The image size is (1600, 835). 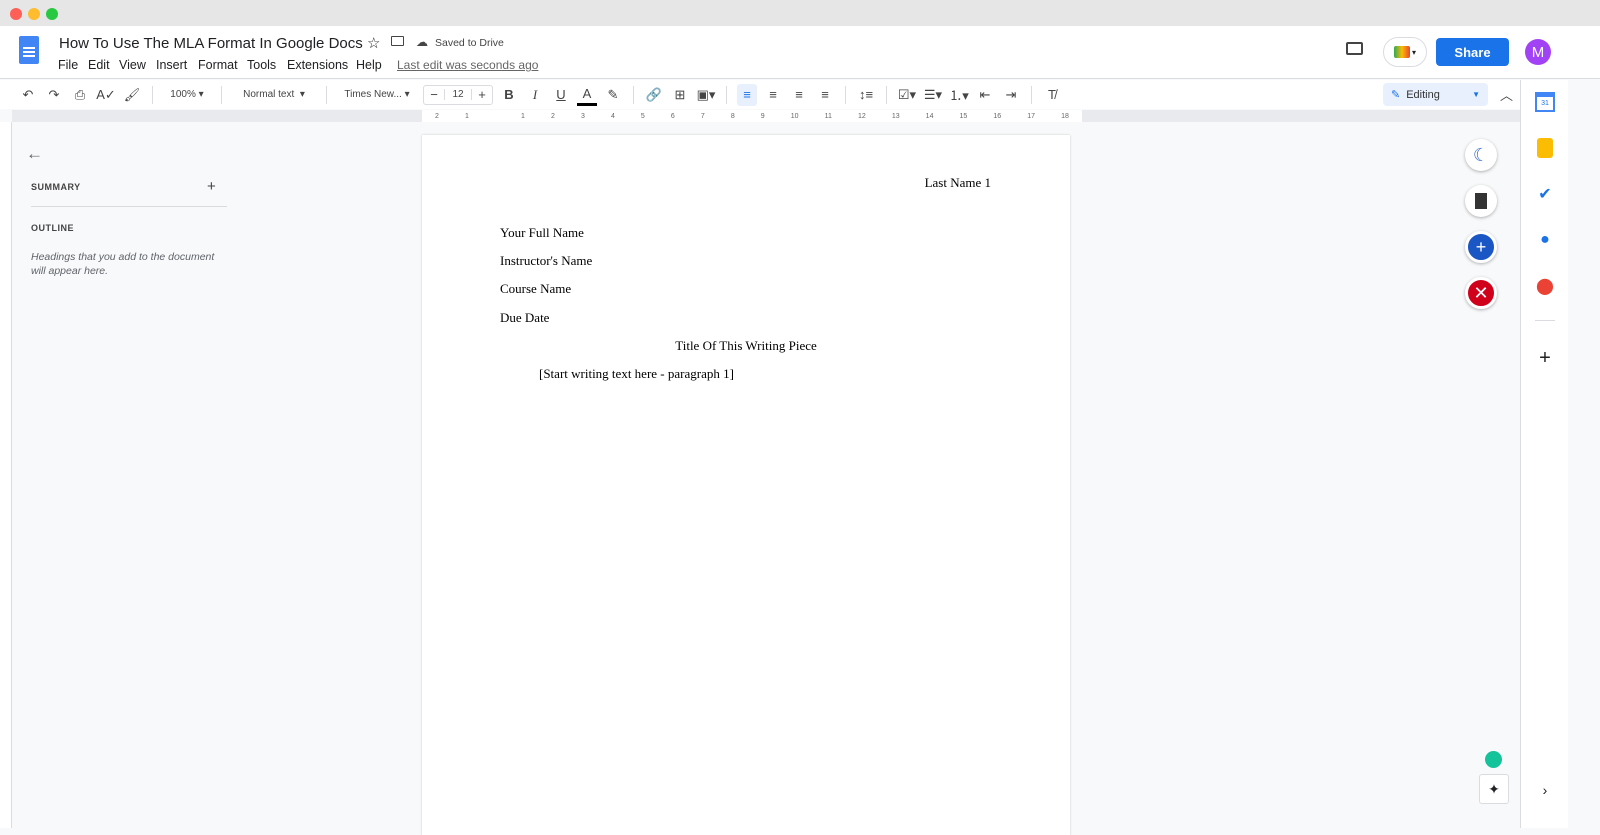 I want to click on menu-tools: Tools, so click(x=261, y=65).